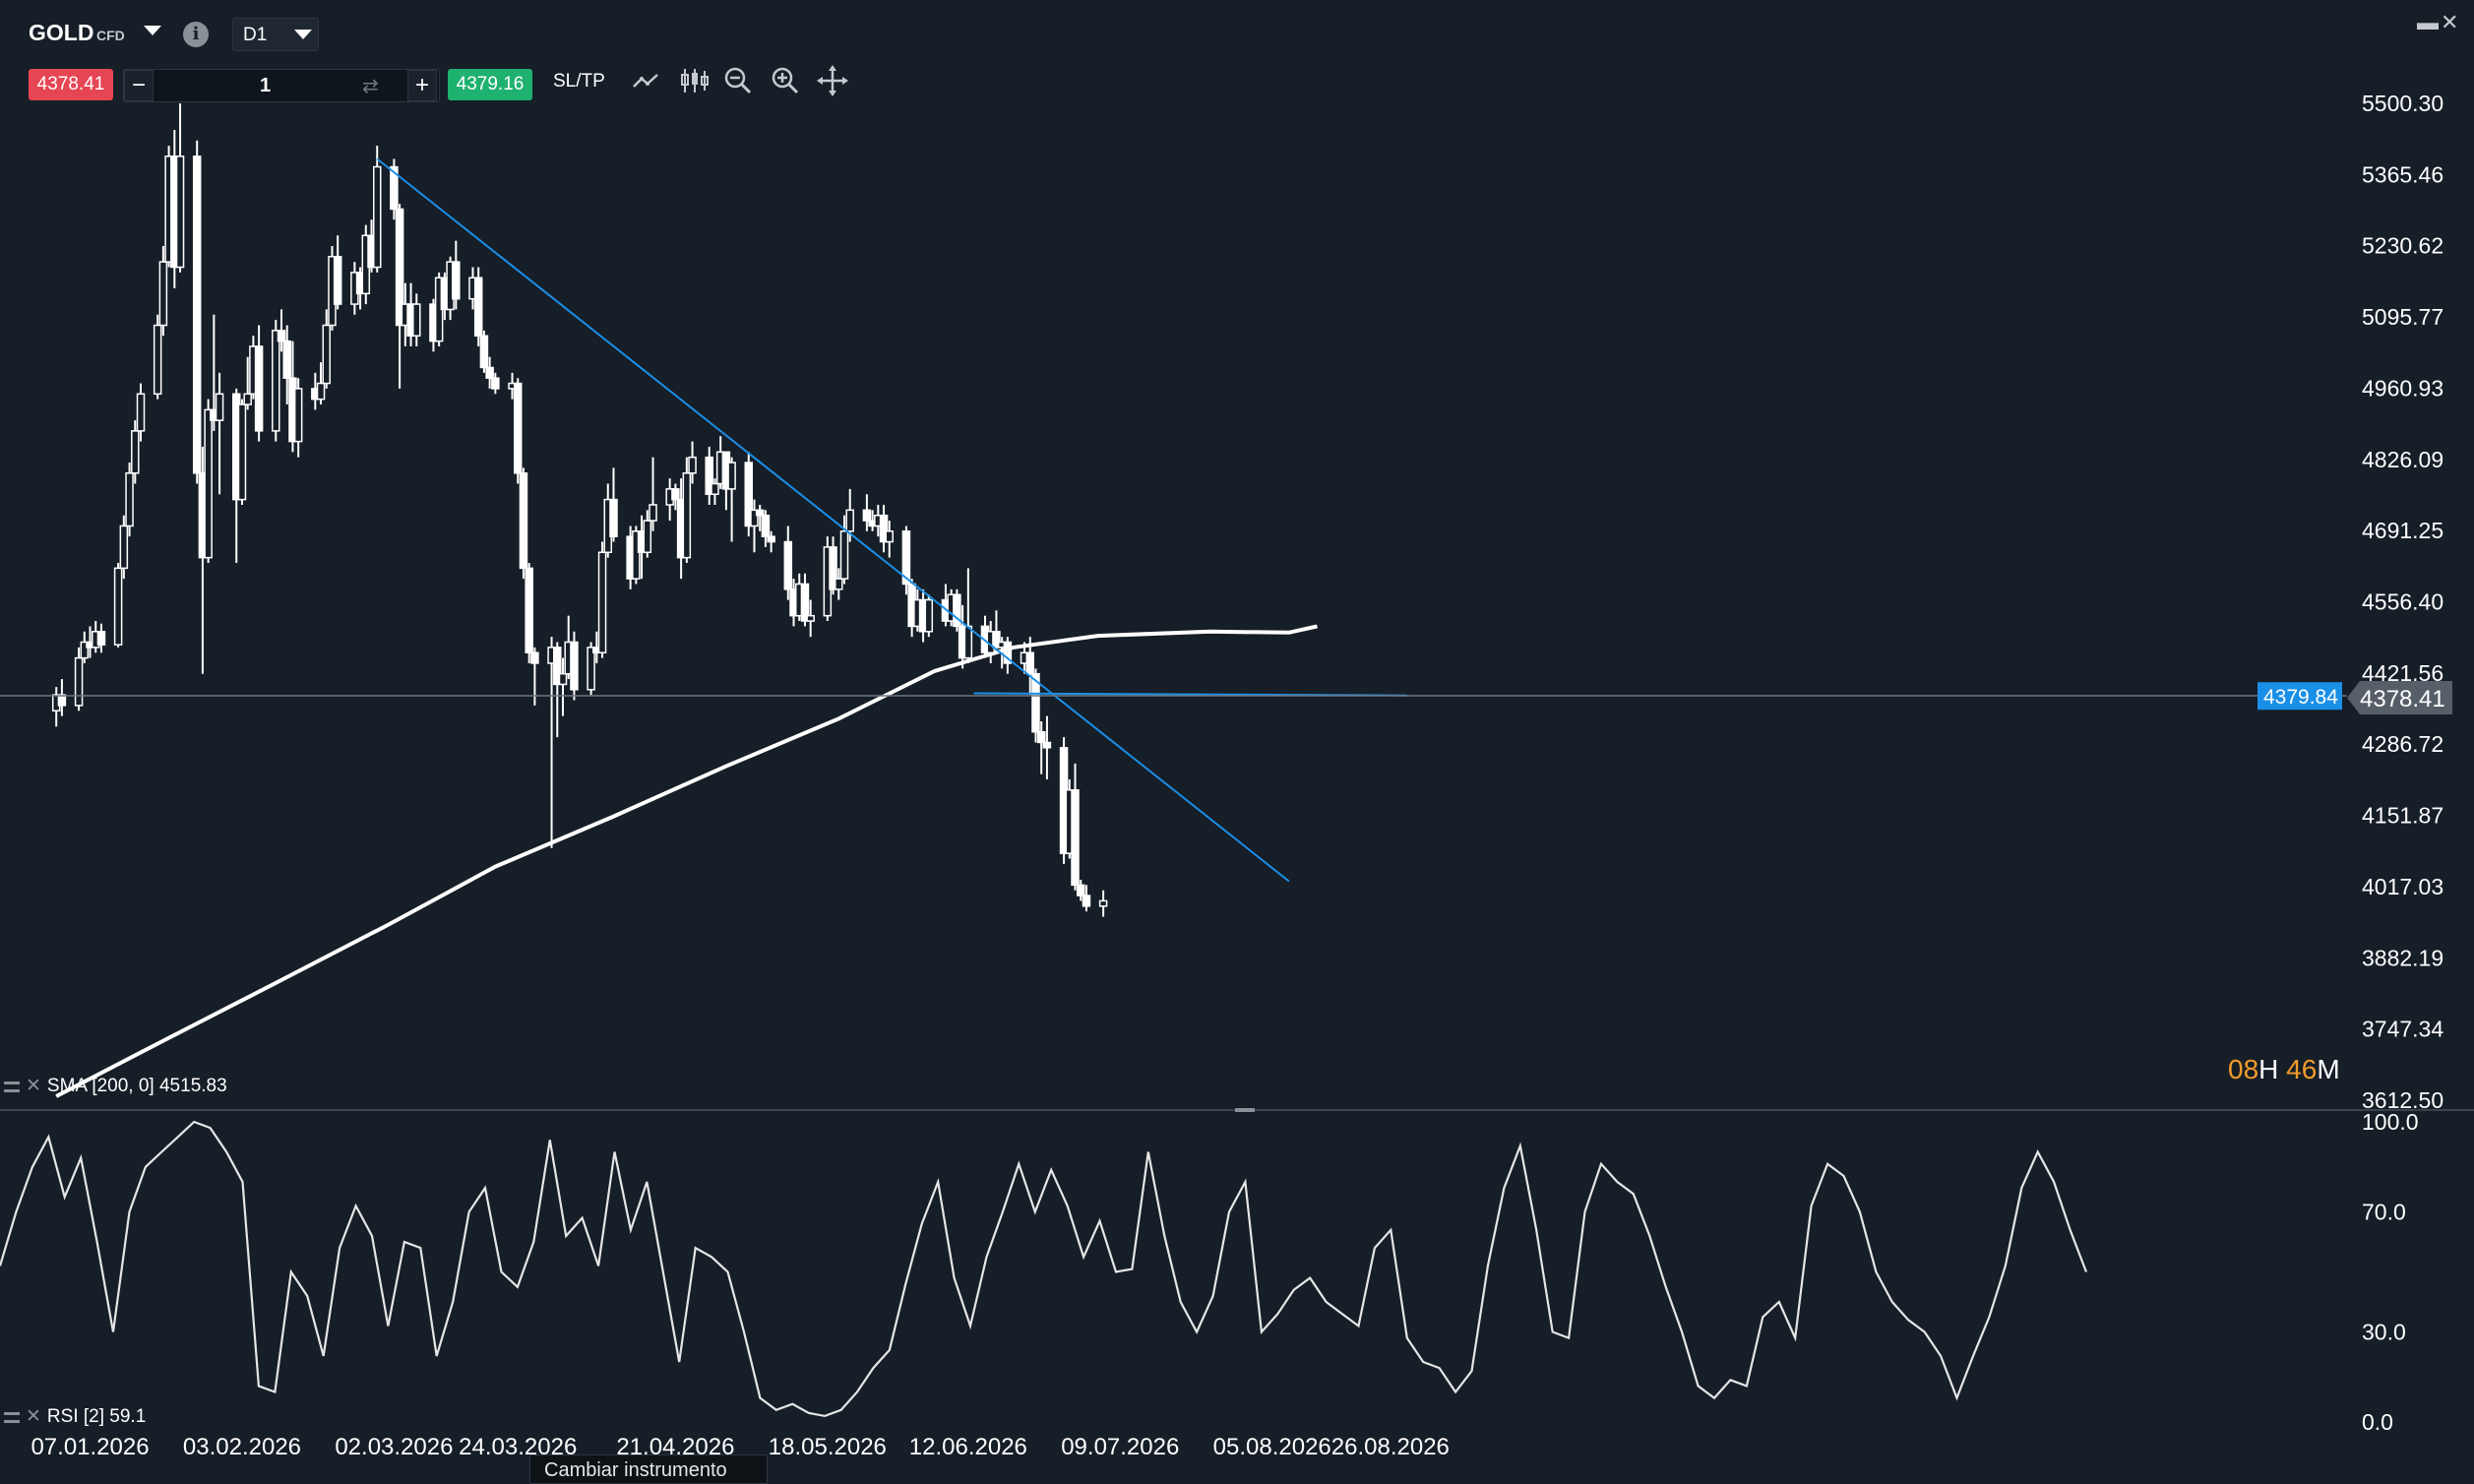  What do you see at coordinates (648, 1469) in the screenshot?
I see `change-instrument-tooltip: Cambiar instrumento` at bounding box center [648, 1469].